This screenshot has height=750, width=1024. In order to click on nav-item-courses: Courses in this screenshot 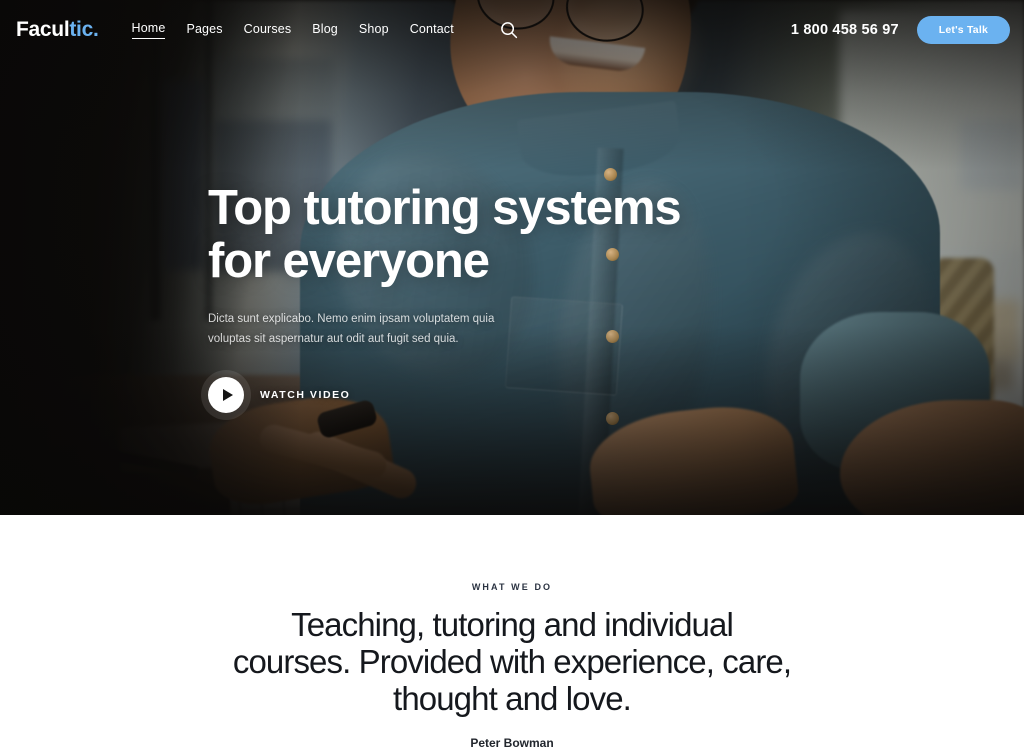, I will do `click(268, 30)`.